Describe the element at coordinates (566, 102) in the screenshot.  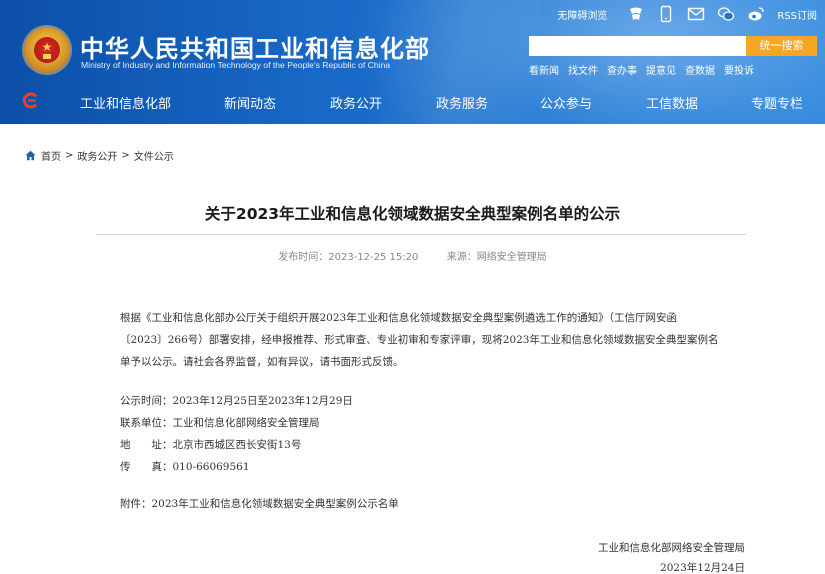
I see `nav-item-participation: 公众参与` at that location.